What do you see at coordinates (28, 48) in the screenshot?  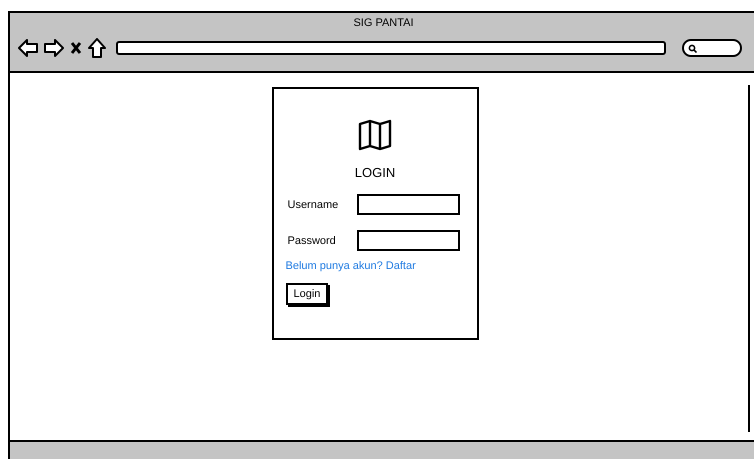 I see `back-icon` at bounding box center [28, 48].